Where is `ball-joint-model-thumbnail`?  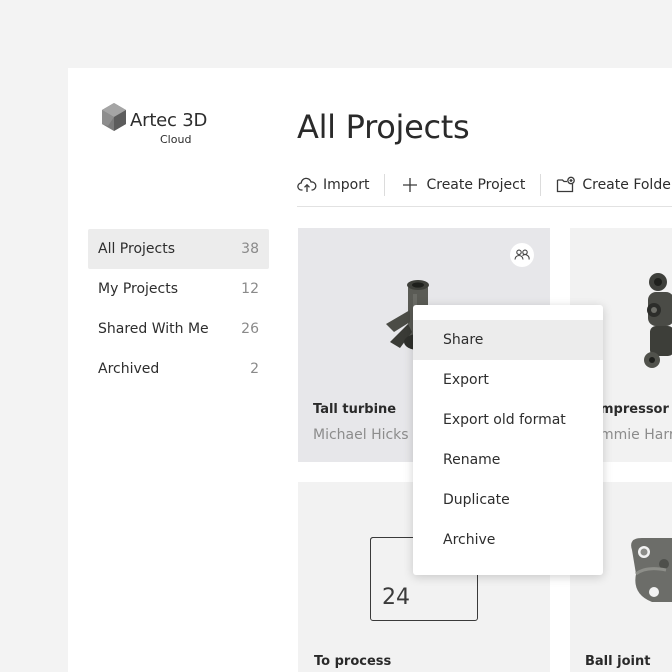
ball-joint-model-thumbnail is located at coordinates (651, 570).